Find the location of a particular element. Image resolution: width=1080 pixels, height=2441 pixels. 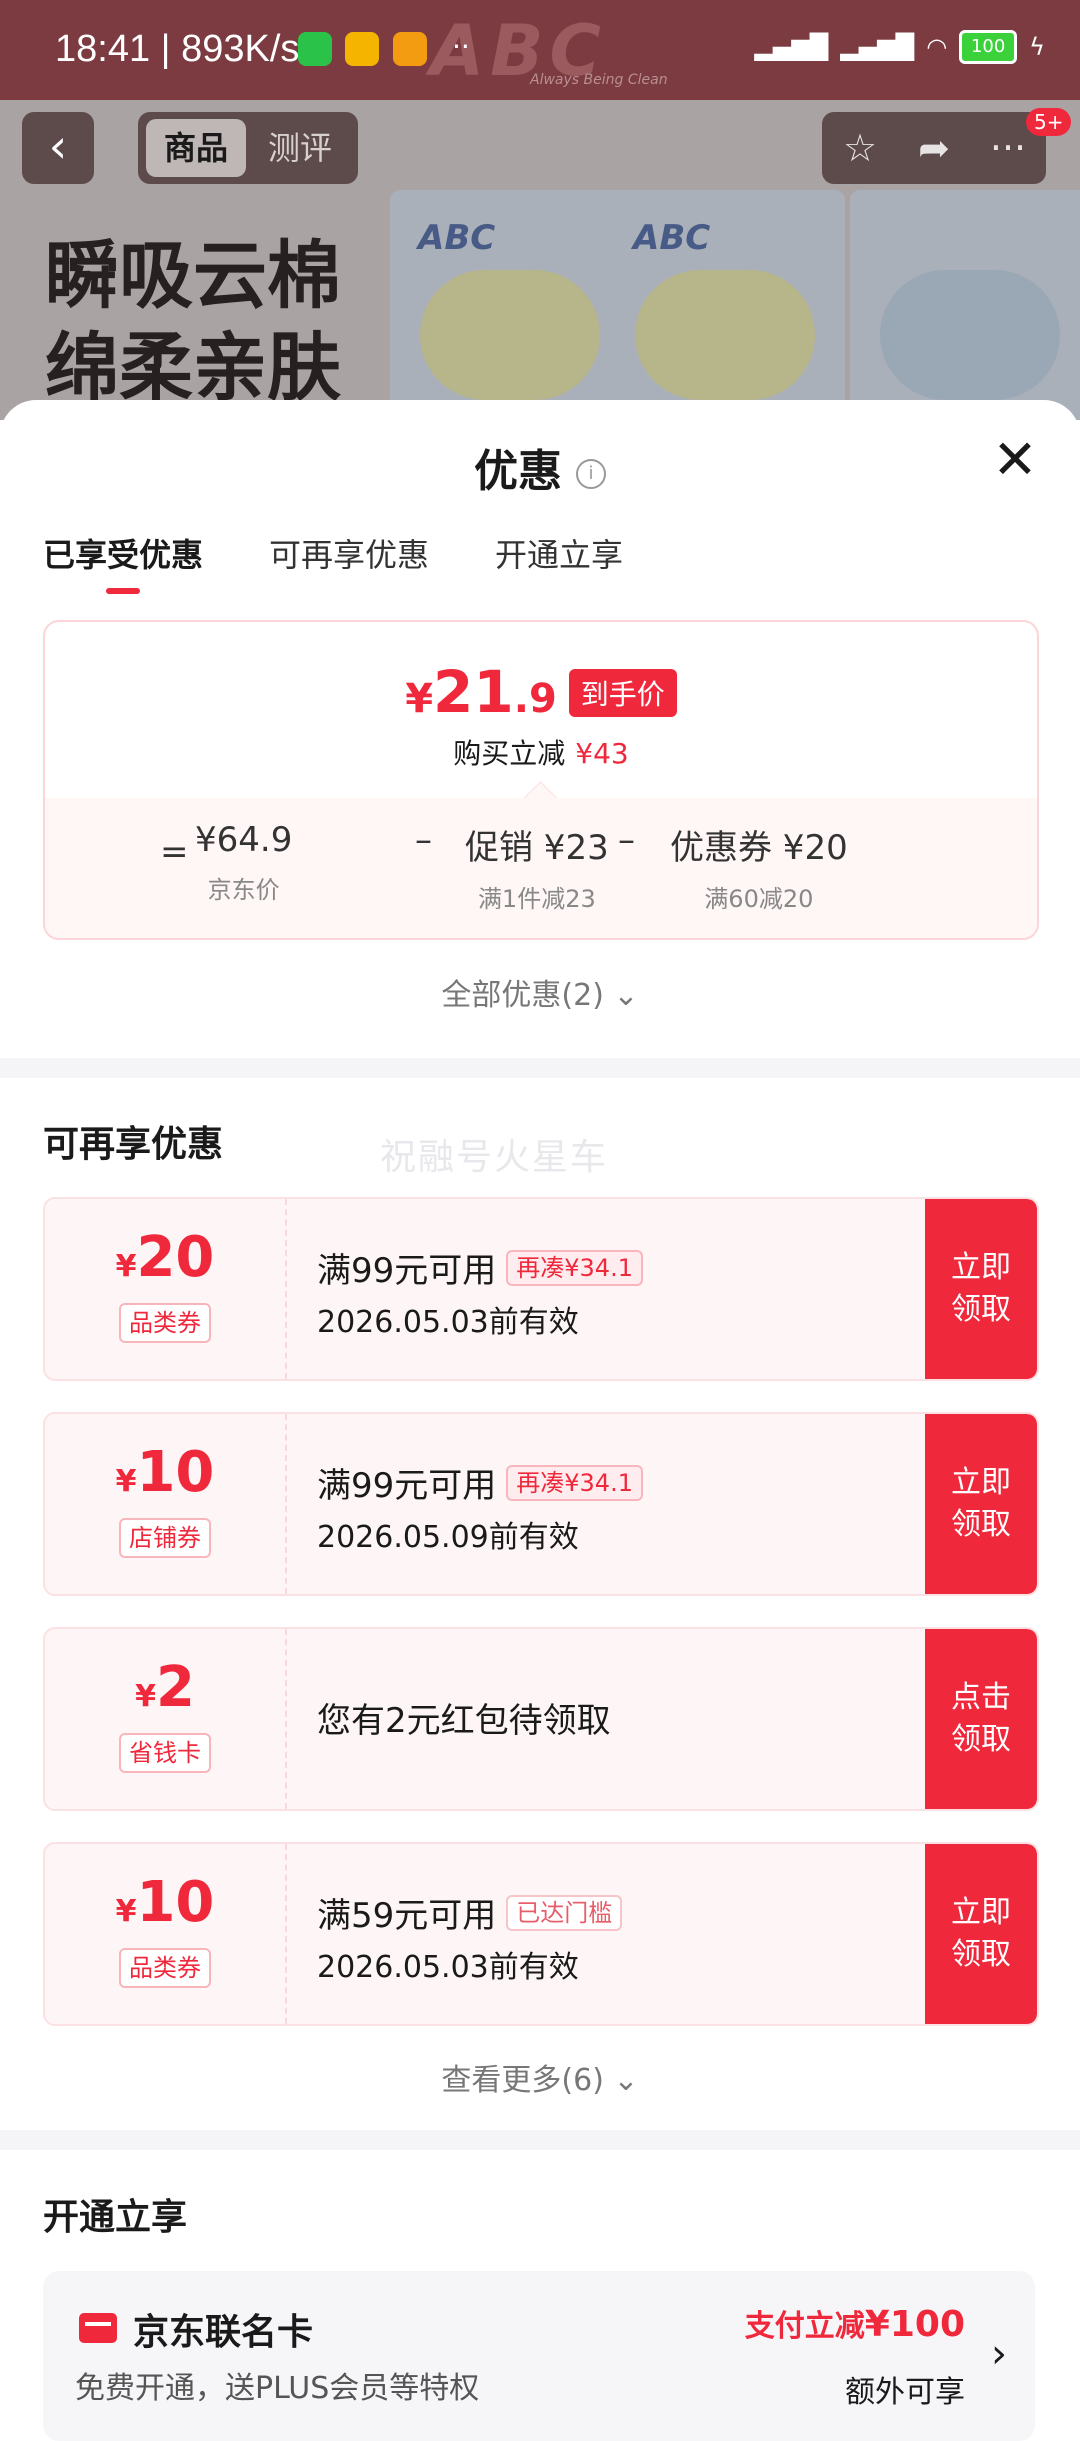

chevron-left-icon: ‹ is located at coordinates (58, 146).